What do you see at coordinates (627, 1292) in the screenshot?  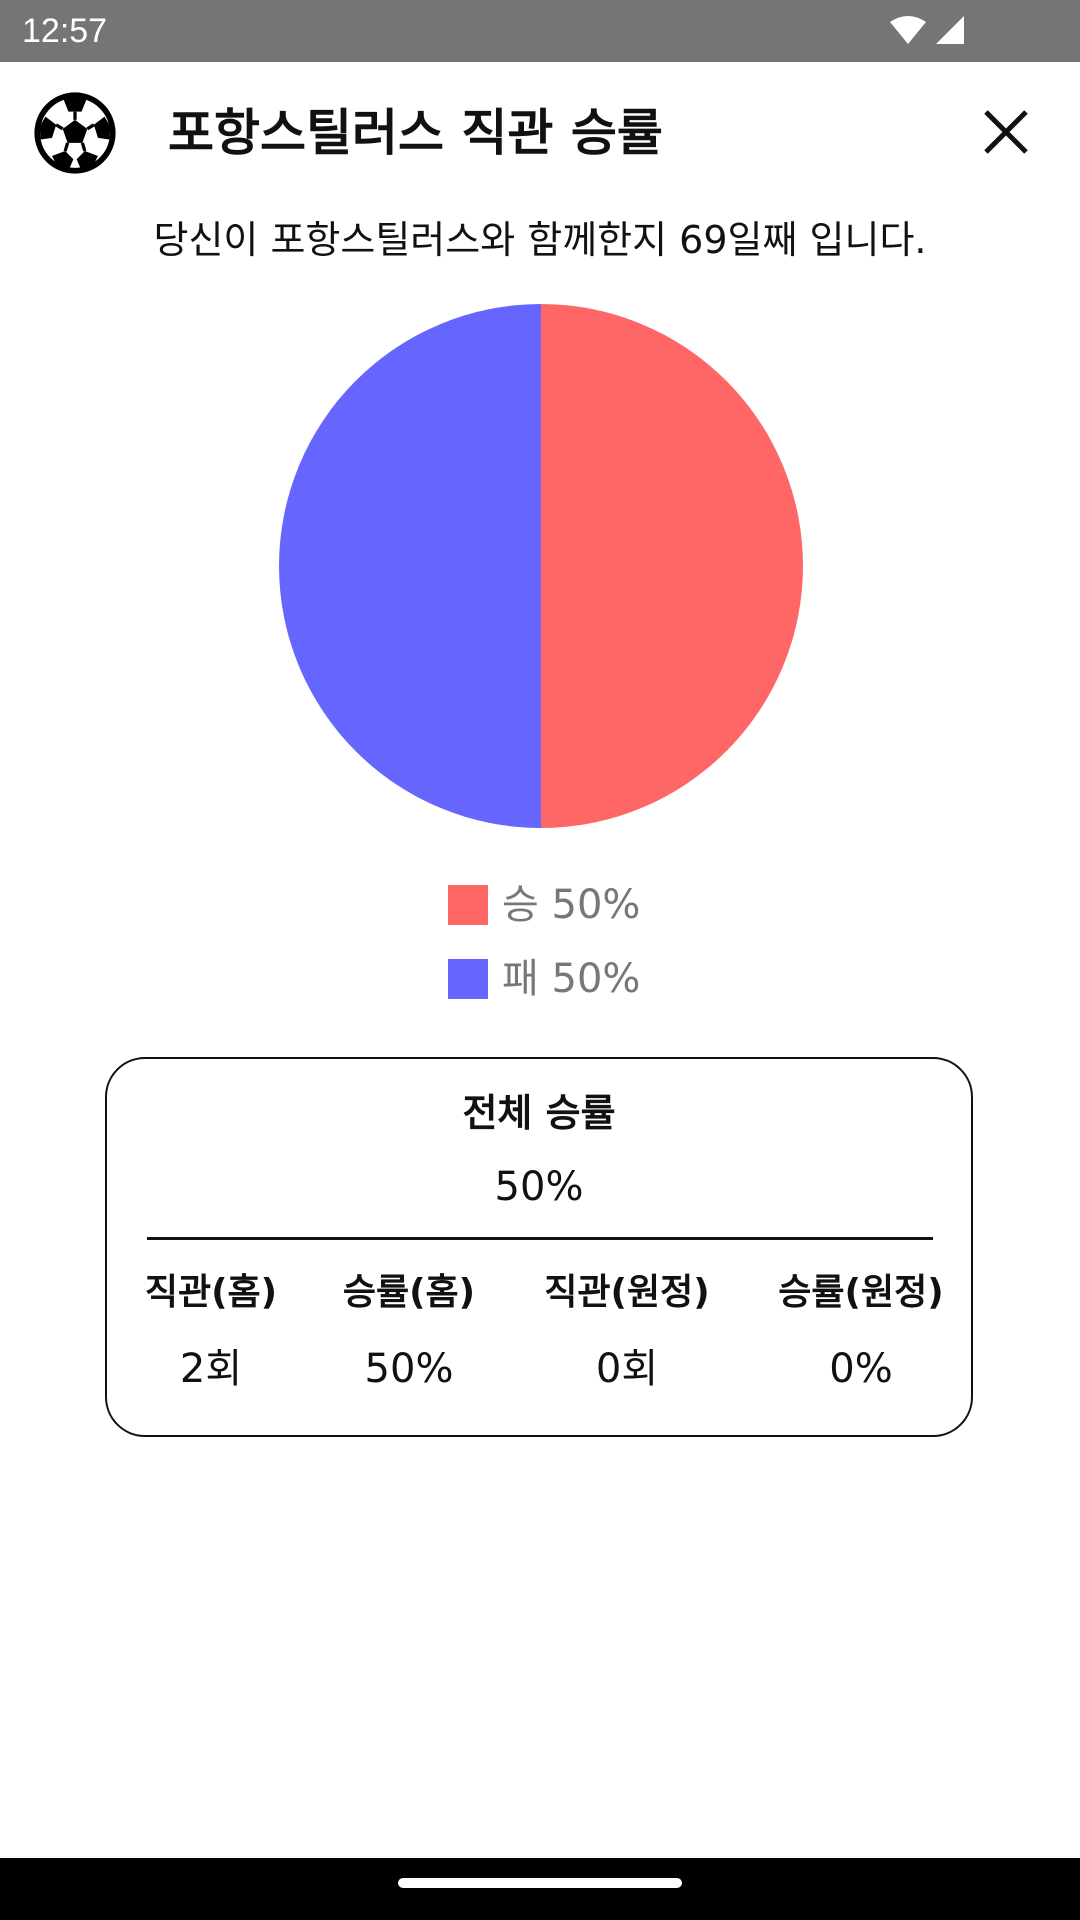 I see `stat-away-attendance-label: 직관(원정)` at bounding box center [627, 1292].